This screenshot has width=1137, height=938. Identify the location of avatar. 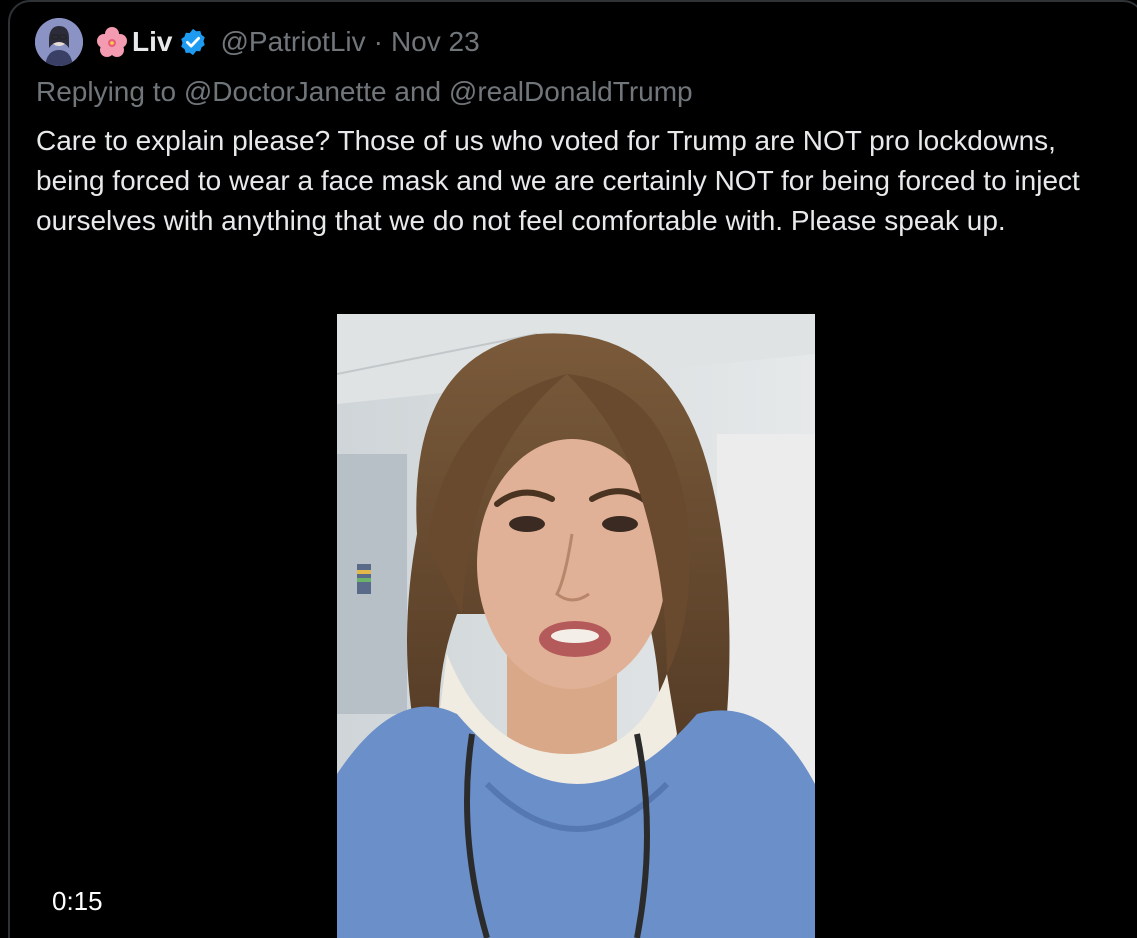
(59, 42).